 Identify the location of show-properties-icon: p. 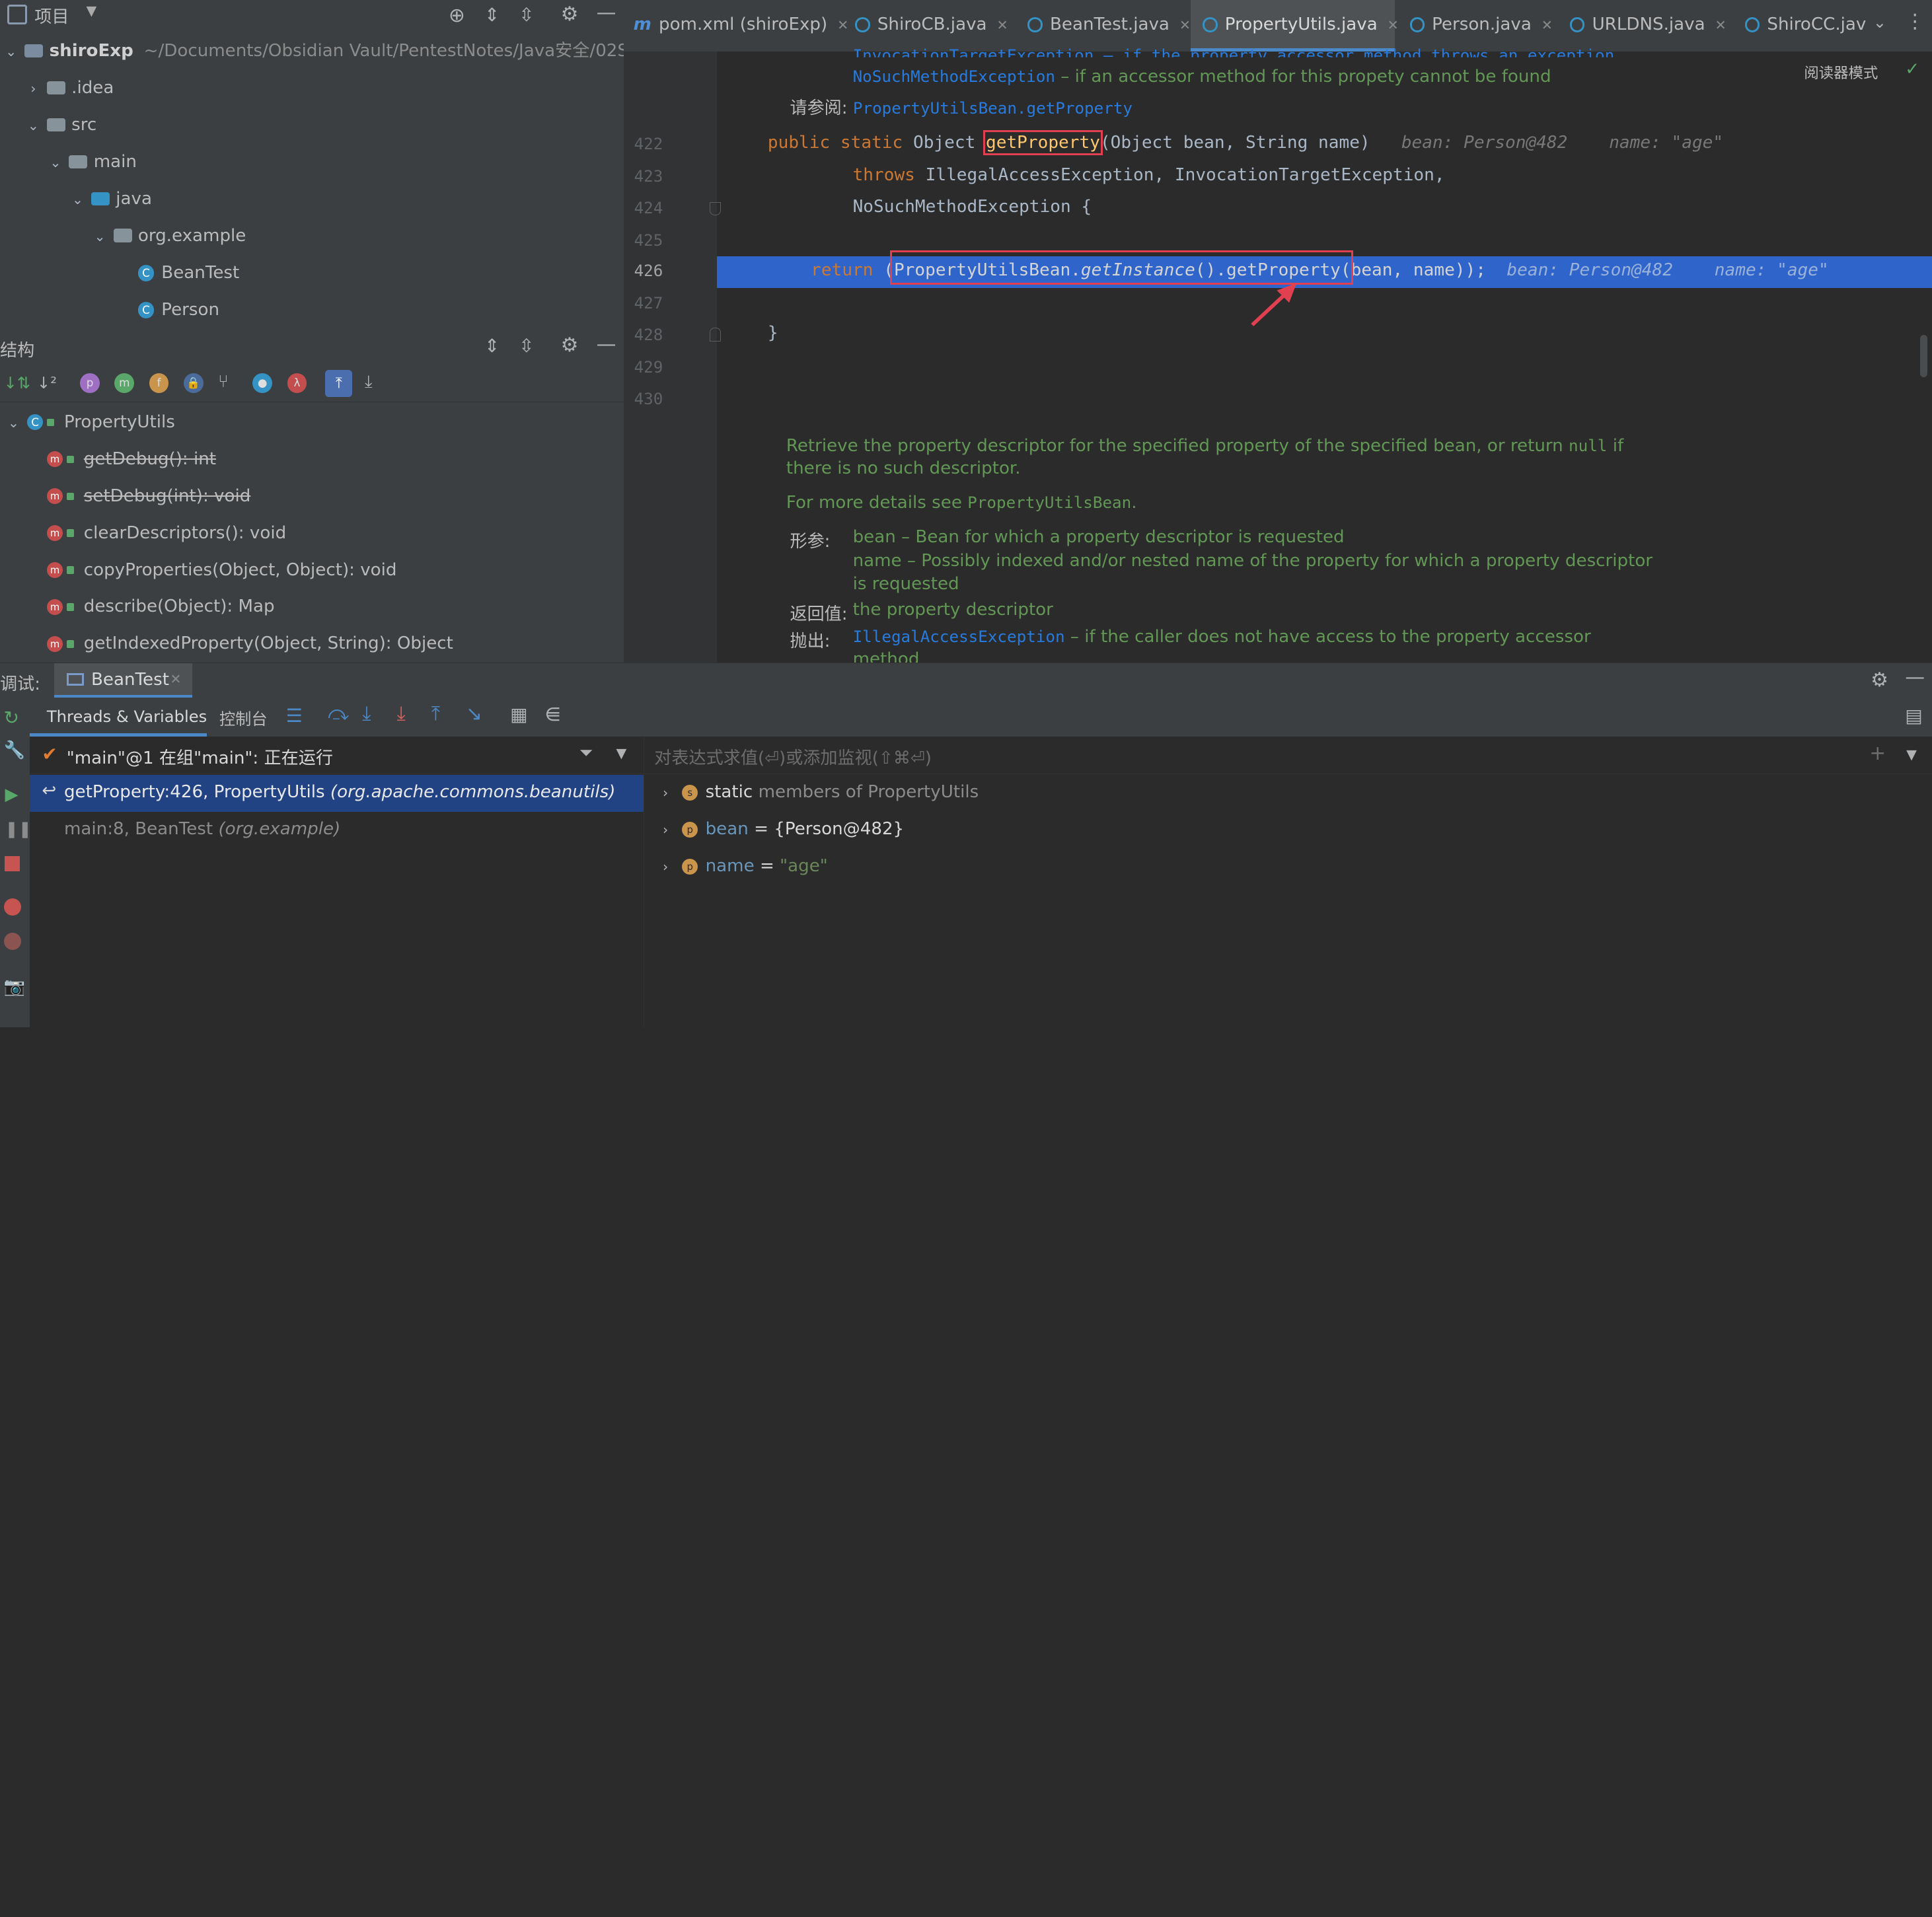
(90, 383).